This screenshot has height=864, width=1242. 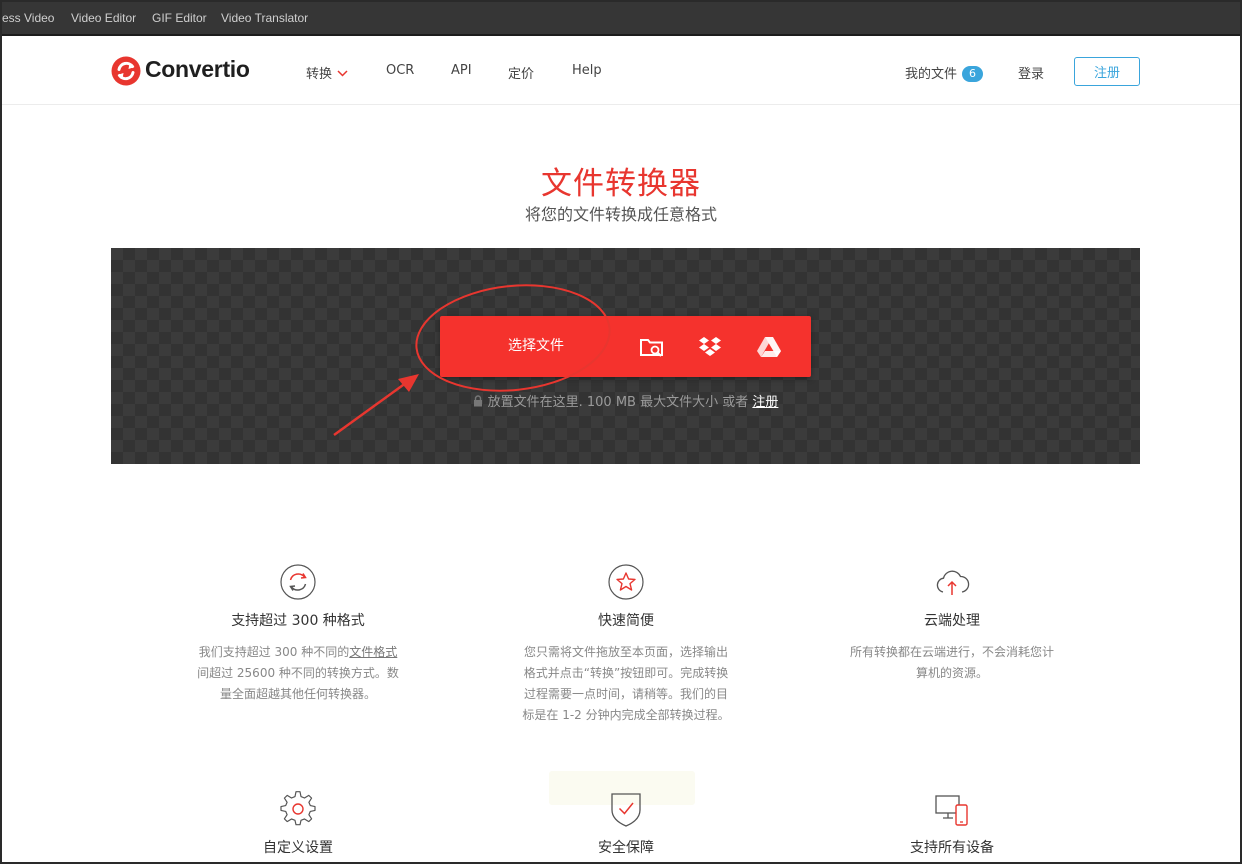 I want to click on google-drive-icon, so click(x=769, y=347).